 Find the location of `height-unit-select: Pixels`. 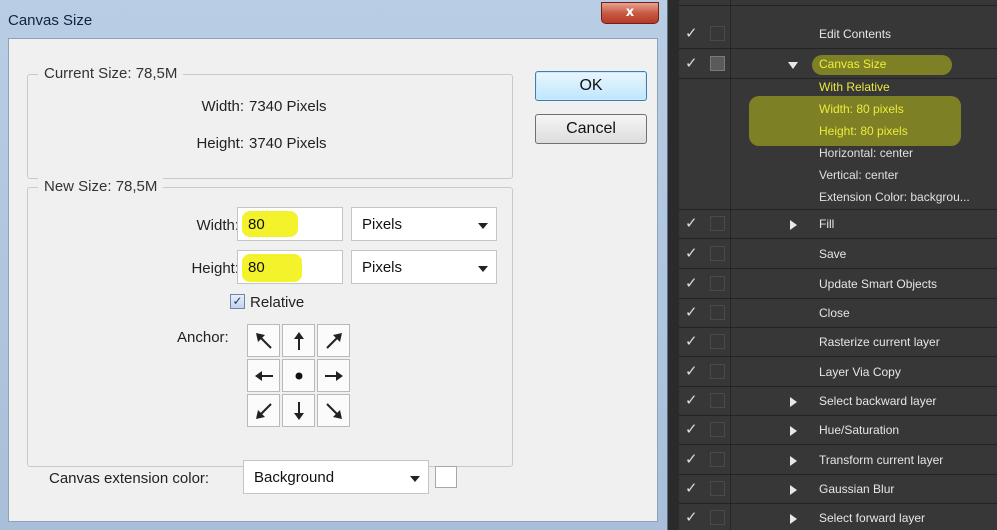

height-unit-select: Pixels is located at coordinates (424, 267).